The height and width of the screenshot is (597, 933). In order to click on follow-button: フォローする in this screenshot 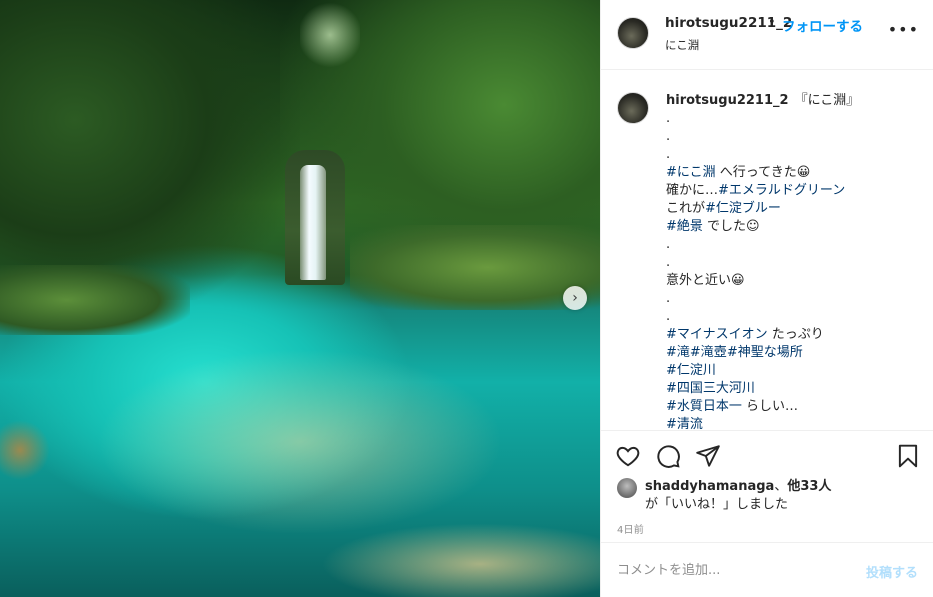, I will do `click(822, 25)`.